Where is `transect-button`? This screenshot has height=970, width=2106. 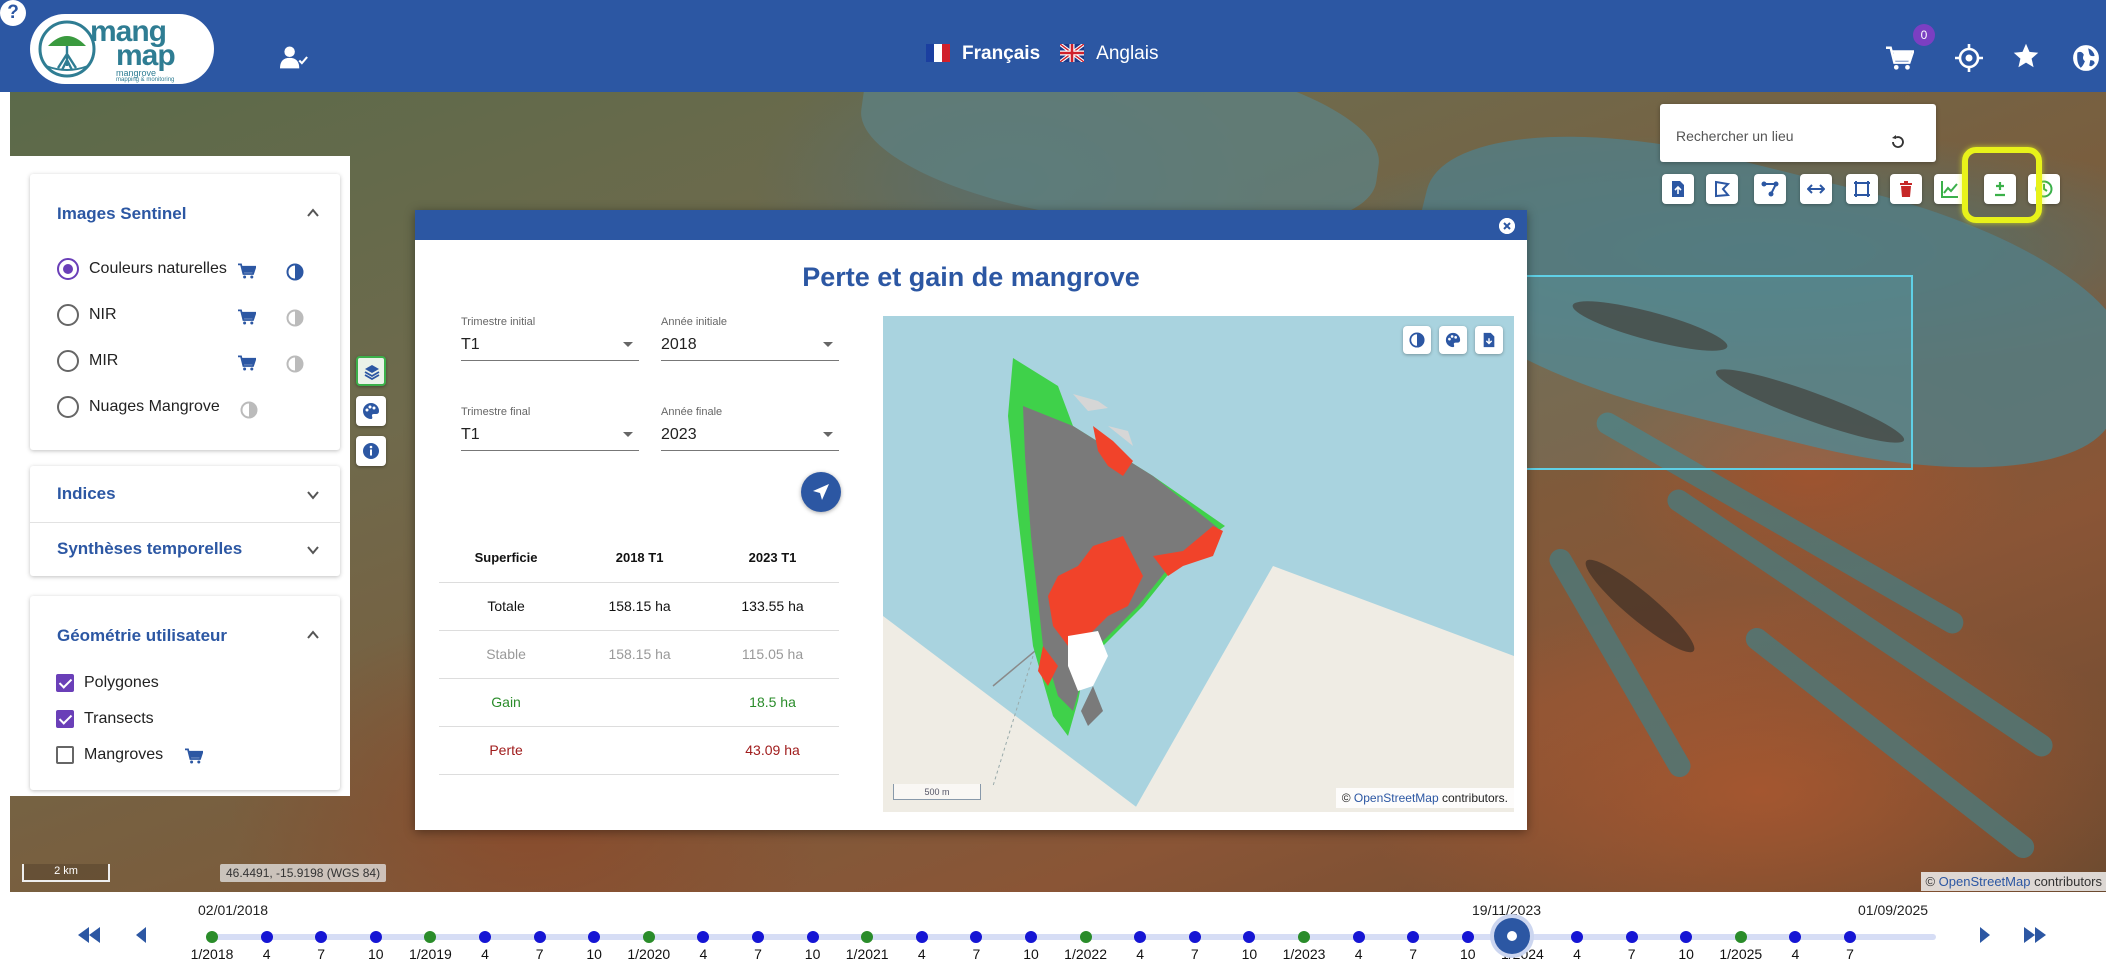
transect-button is located at coordinates (1816, 189).